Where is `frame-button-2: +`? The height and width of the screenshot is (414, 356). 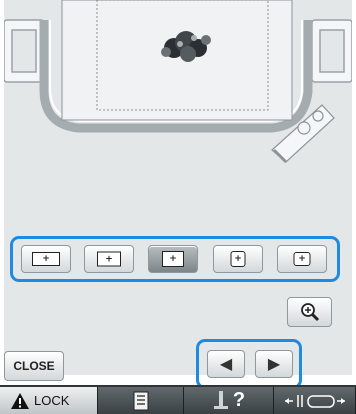
frame-button-2: + is located at coordinates (109, 259).